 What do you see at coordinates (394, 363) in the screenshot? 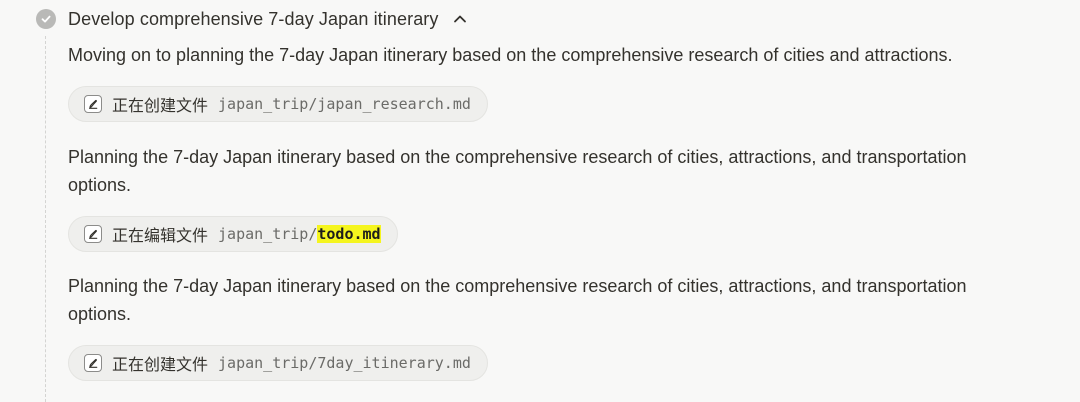
I see `file-name: 7day_itinerary.md` at bounding box center [394, 363].